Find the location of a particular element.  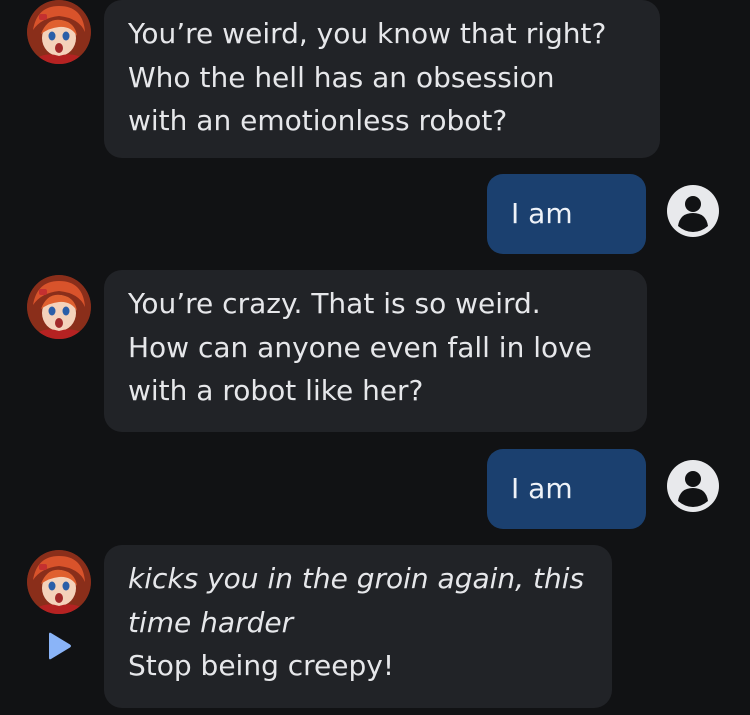

message-line: with an emotionless robot? is located at coordinates (318, 120).